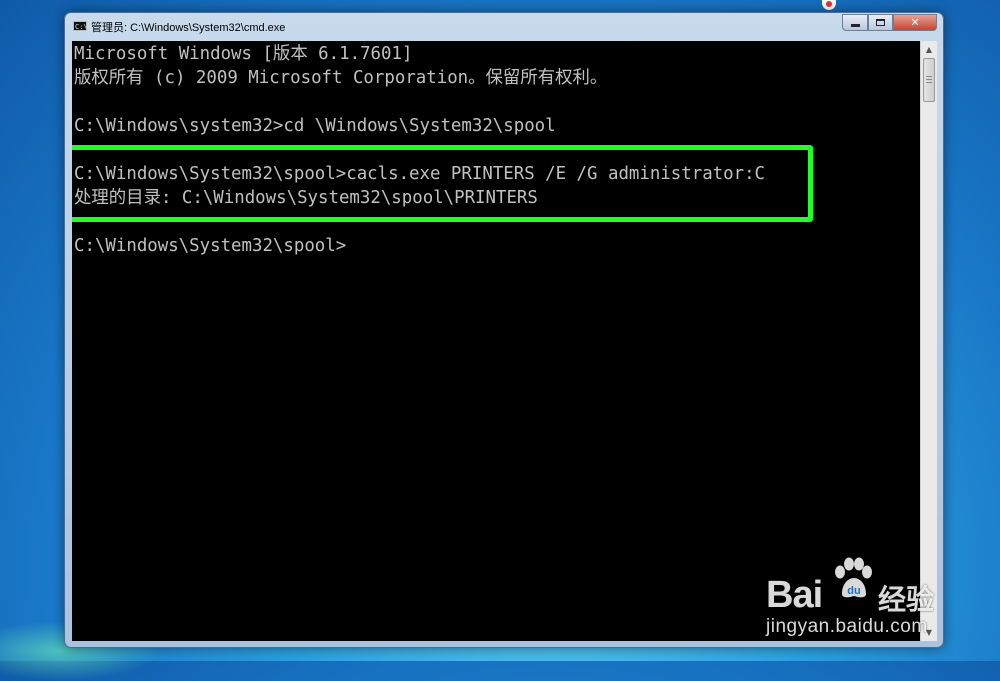  Describe the element at coordinates (847, 626) in the screenshot. I see `watermark-url: jingyan.baidu.com` at that location.